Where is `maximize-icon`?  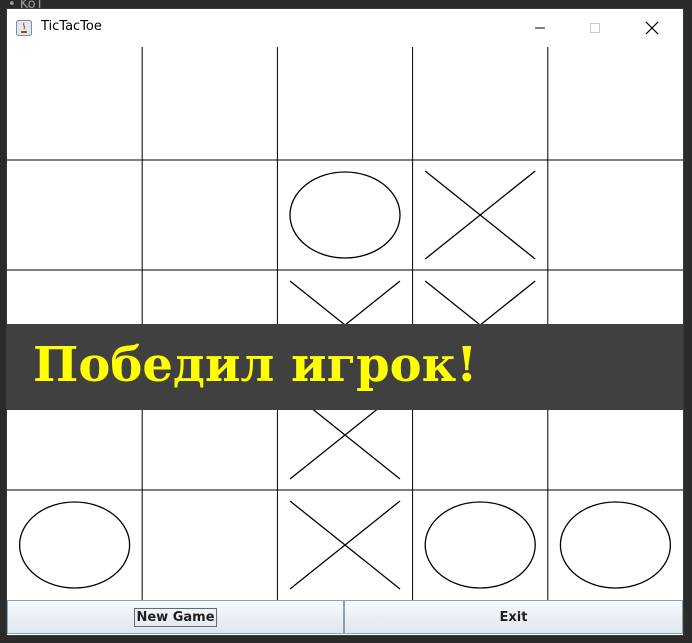
maximize-icon is located at coordinates (595, 28).